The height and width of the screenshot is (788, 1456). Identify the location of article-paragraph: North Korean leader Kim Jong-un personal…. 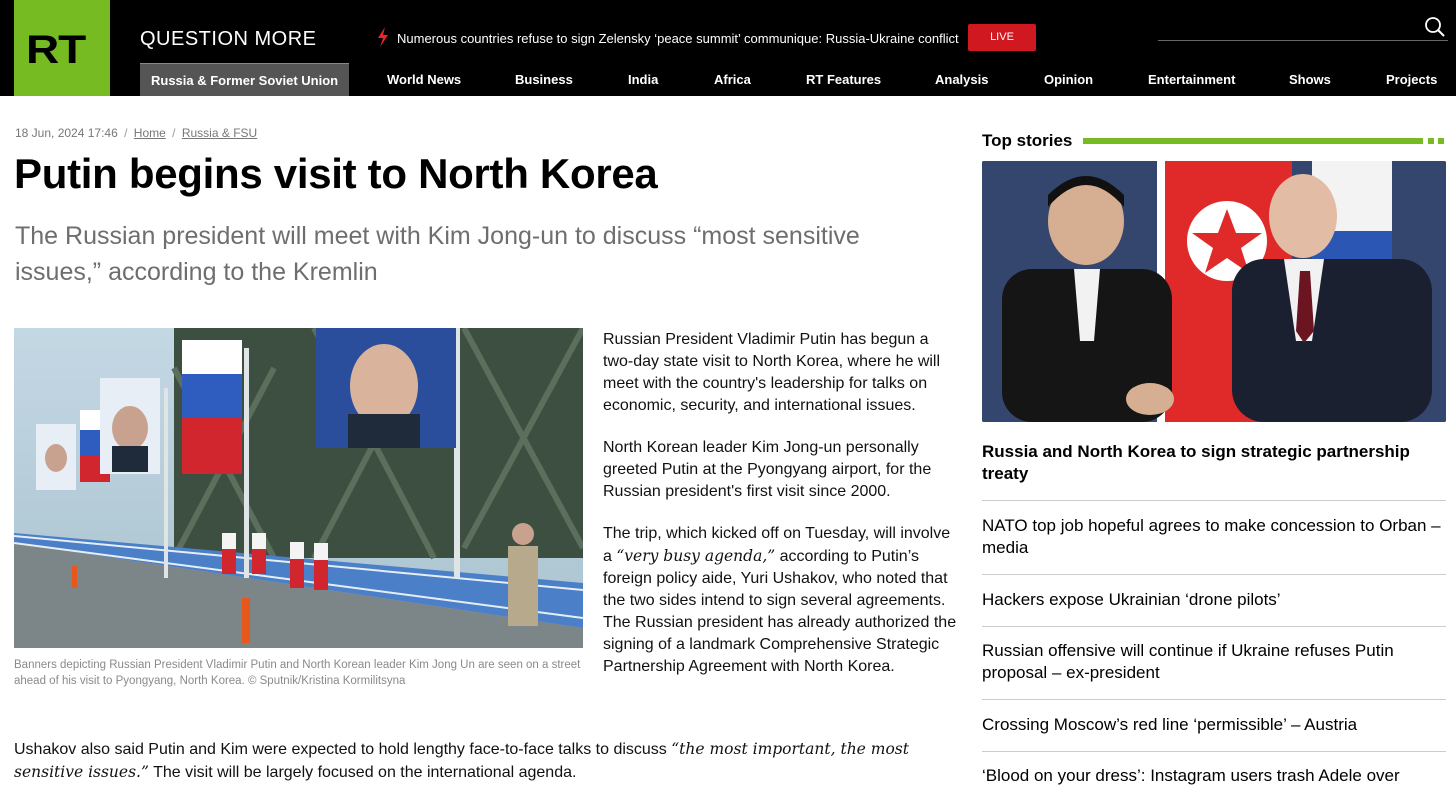
(767, 469).